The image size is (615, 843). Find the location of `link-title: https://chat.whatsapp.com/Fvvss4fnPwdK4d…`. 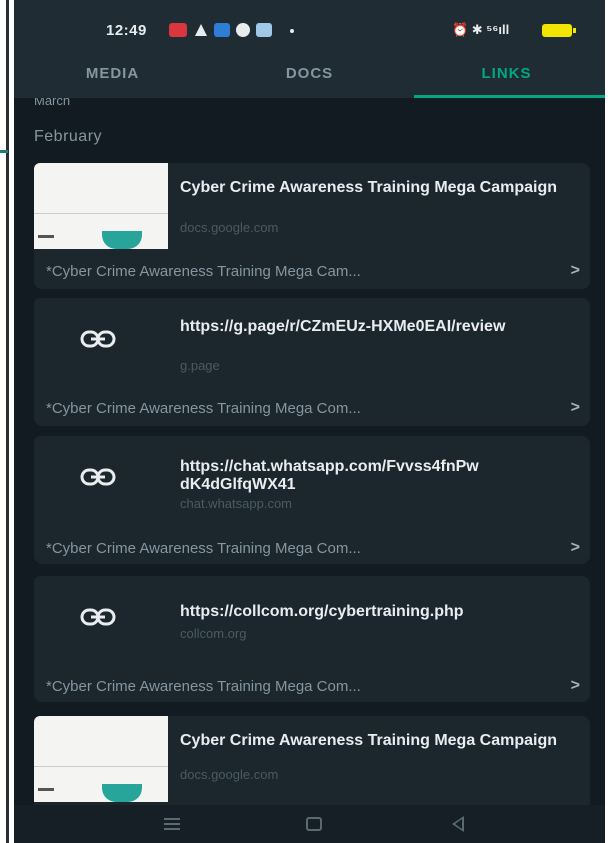

link-title: https://chat.whatsapp.com/Fvvss4fnPwdK4d… is located at coordinates (329, 475).